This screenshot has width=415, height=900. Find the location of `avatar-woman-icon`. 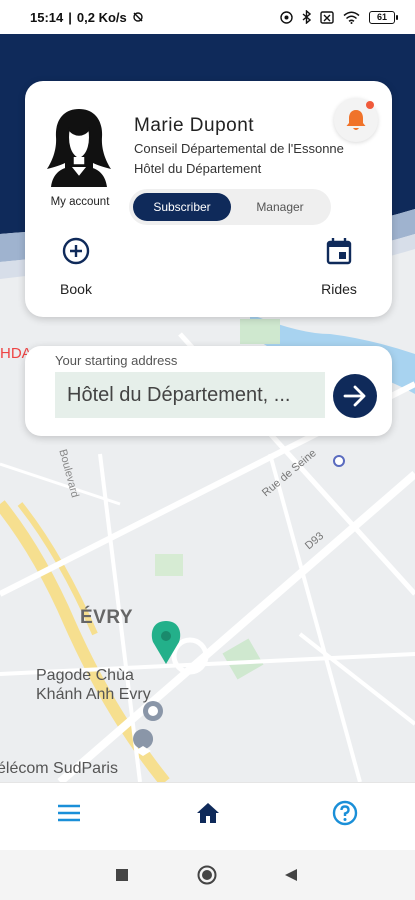

avatar-woman-icon is located at coordinates (79, 147).